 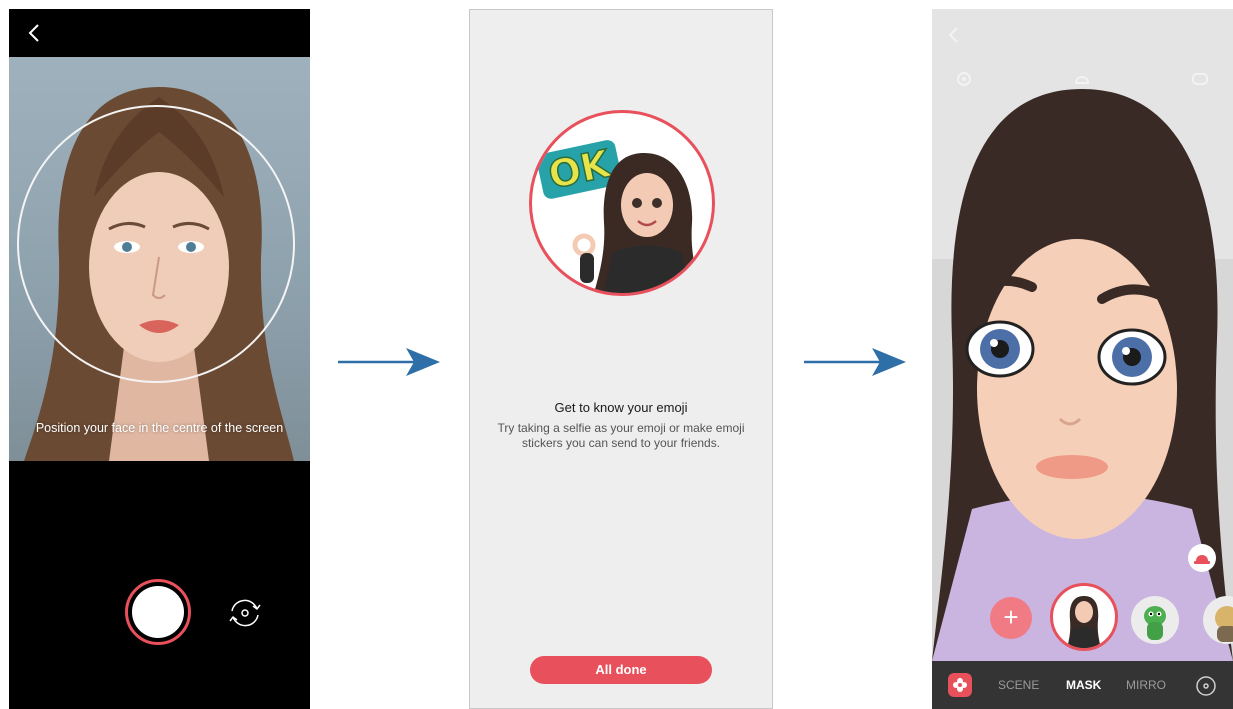 I want to click on selected-emoji-avatar, so click(x=1084, y=617).